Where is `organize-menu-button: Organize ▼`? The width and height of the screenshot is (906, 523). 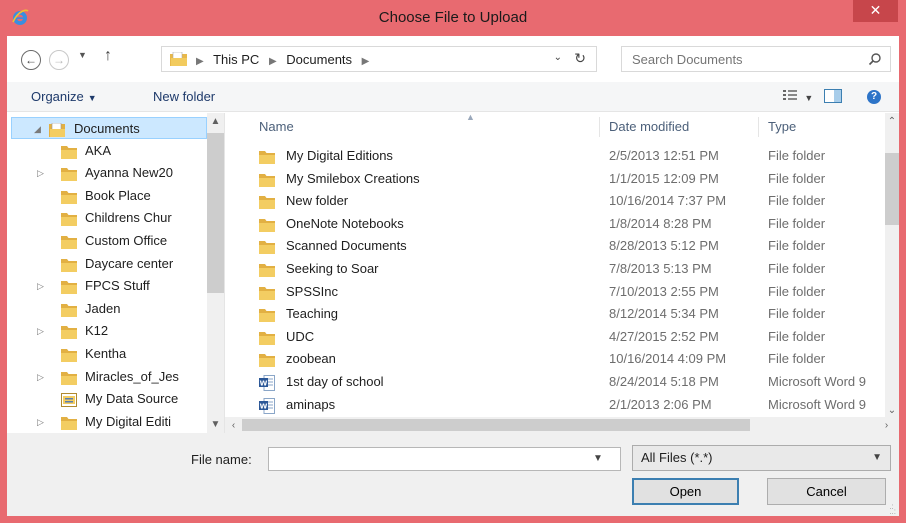
organize-menu-button: Organize ▼ is located at coordinates (64, 96).